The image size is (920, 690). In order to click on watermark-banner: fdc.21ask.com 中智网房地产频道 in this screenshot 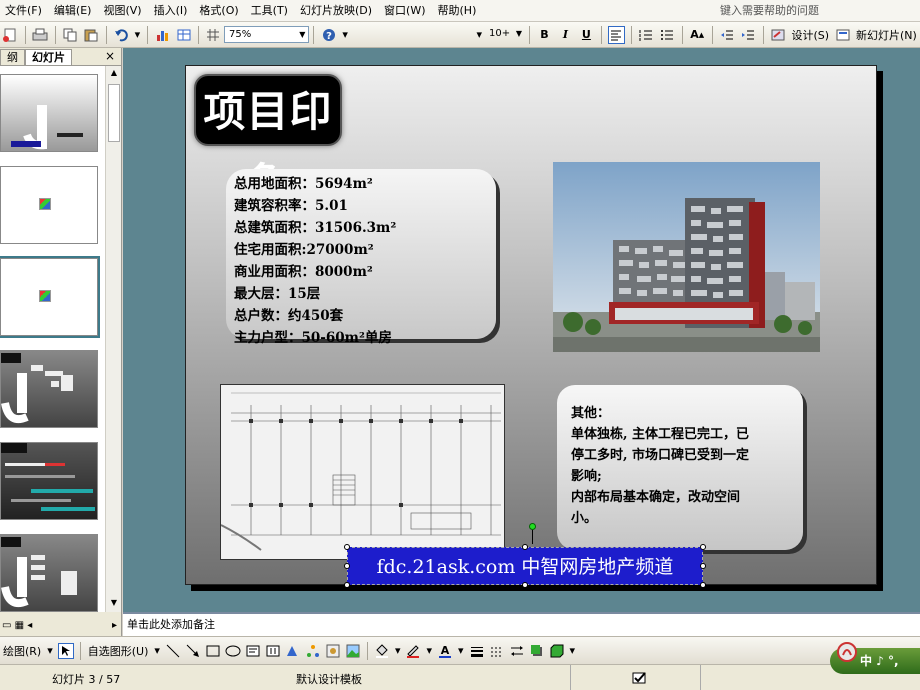, I will do `click(525, 566)`.